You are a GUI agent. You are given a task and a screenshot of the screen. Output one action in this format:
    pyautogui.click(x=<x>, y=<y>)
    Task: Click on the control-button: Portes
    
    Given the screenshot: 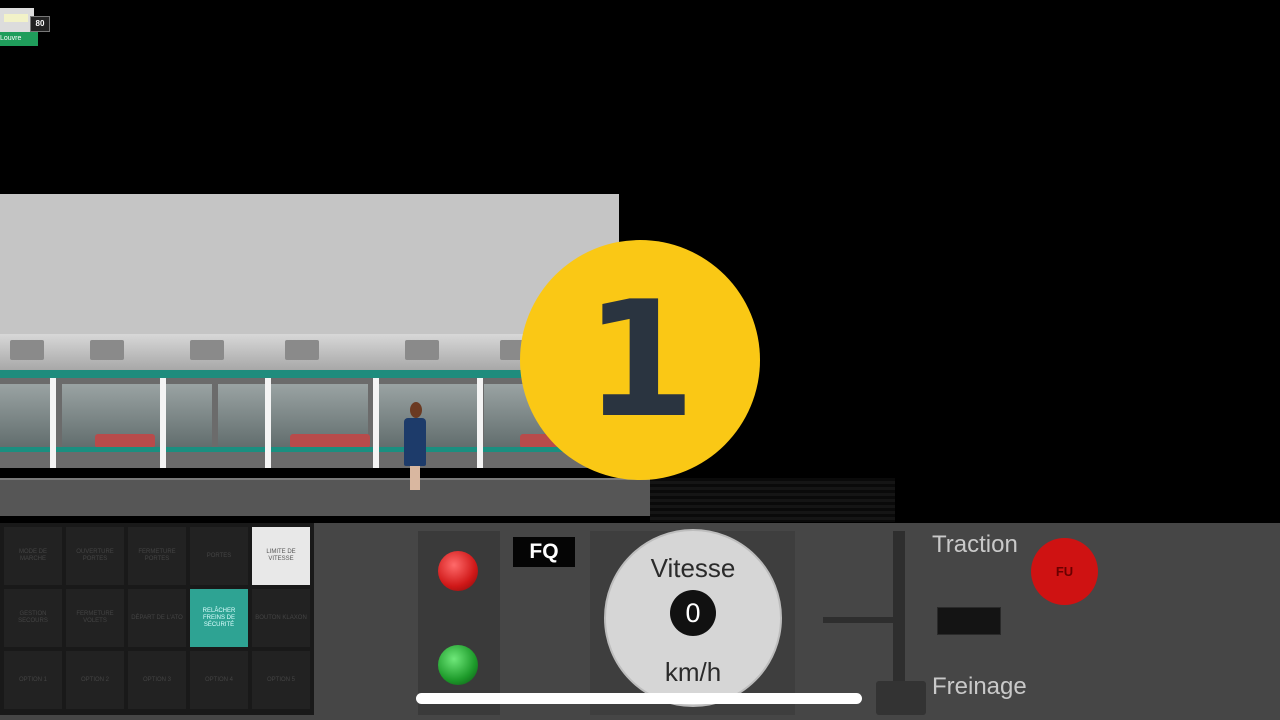 What is the action you would take?
    pyautogui.click(x=219, y=556)
    